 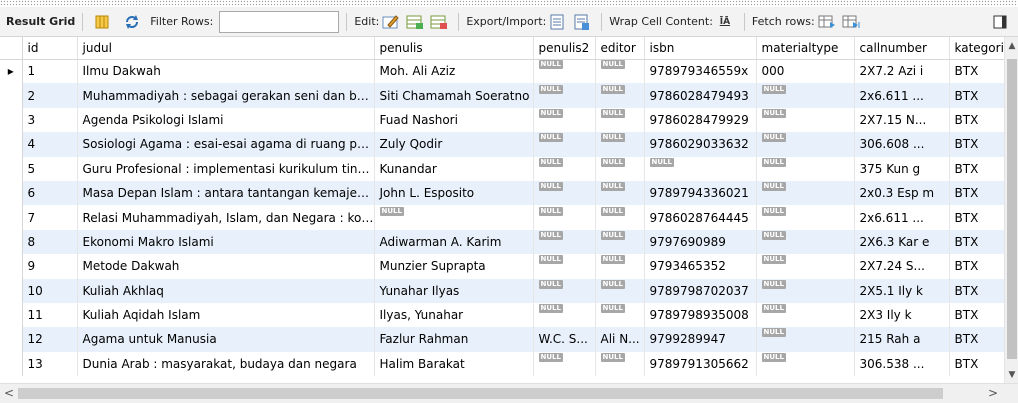 I want to click on grid-view-icon, so click(x=102, y=22).